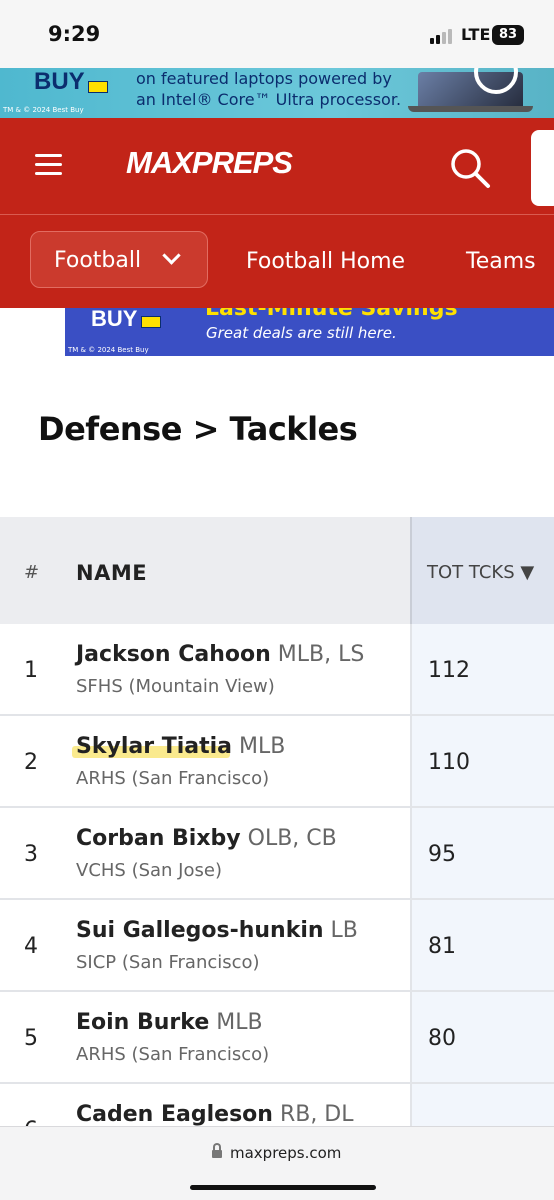  I want to click on account-button, so click(542, 168).